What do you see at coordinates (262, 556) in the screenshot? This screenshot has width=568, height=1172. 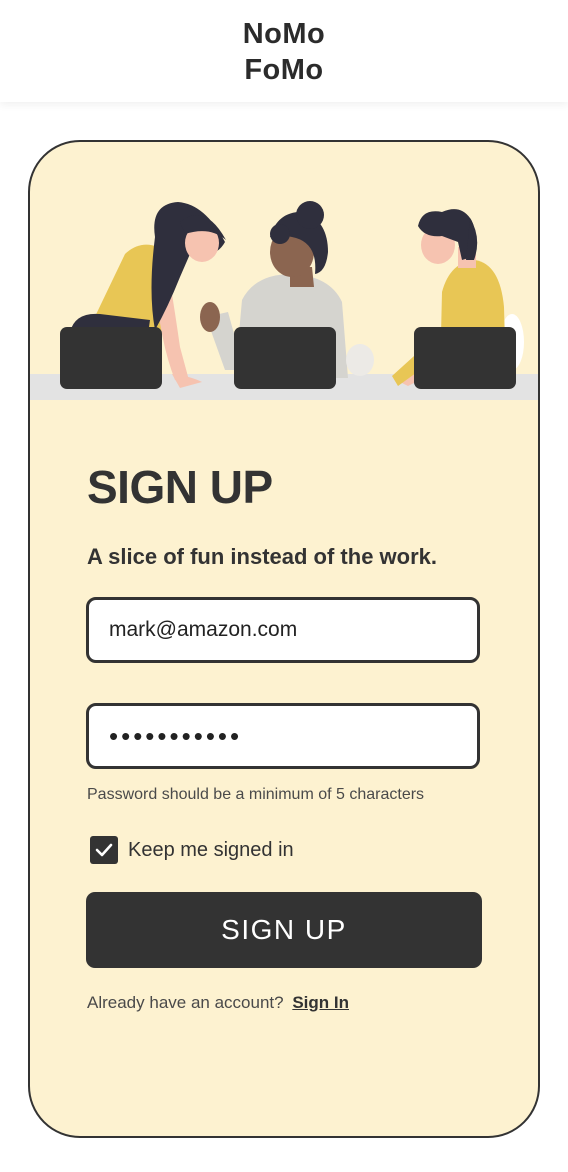 I see `page-subtitle: A slice of fun instead of the work.` at bounding box center [262, 556].